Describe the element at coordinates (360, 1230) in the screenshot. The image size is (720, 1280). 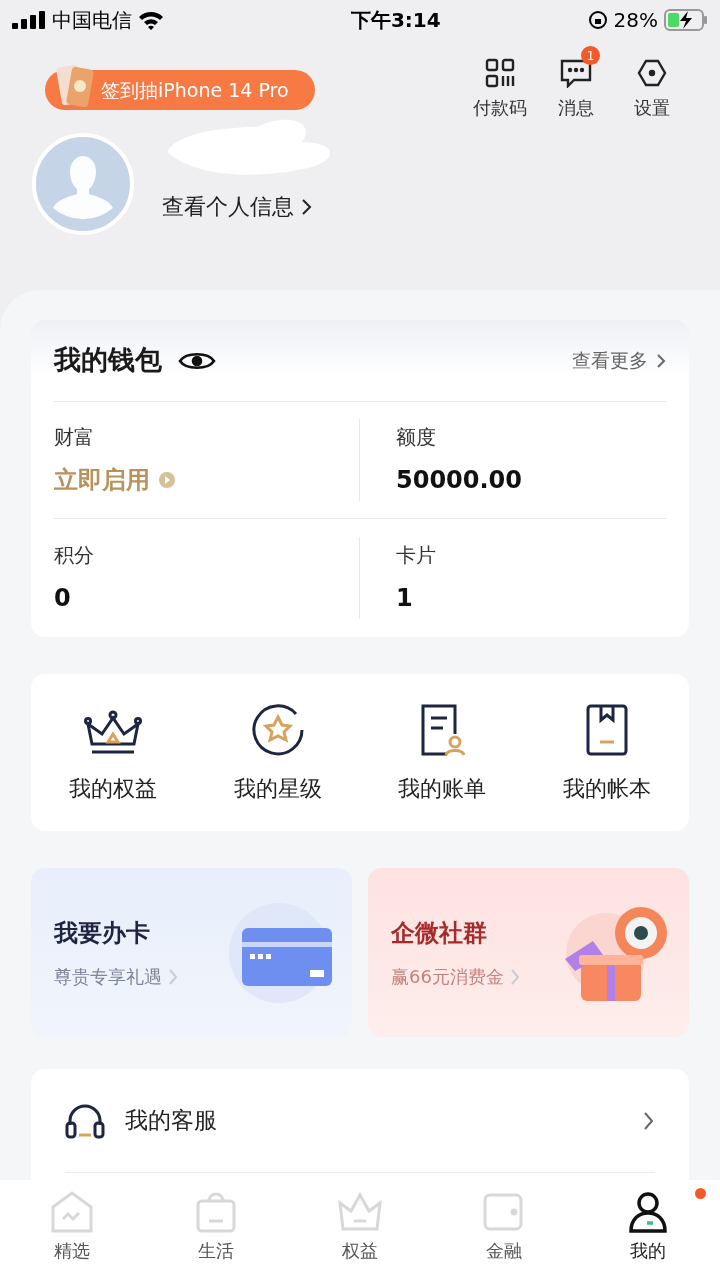
I see `tab-bar-item: 权益` at that location.